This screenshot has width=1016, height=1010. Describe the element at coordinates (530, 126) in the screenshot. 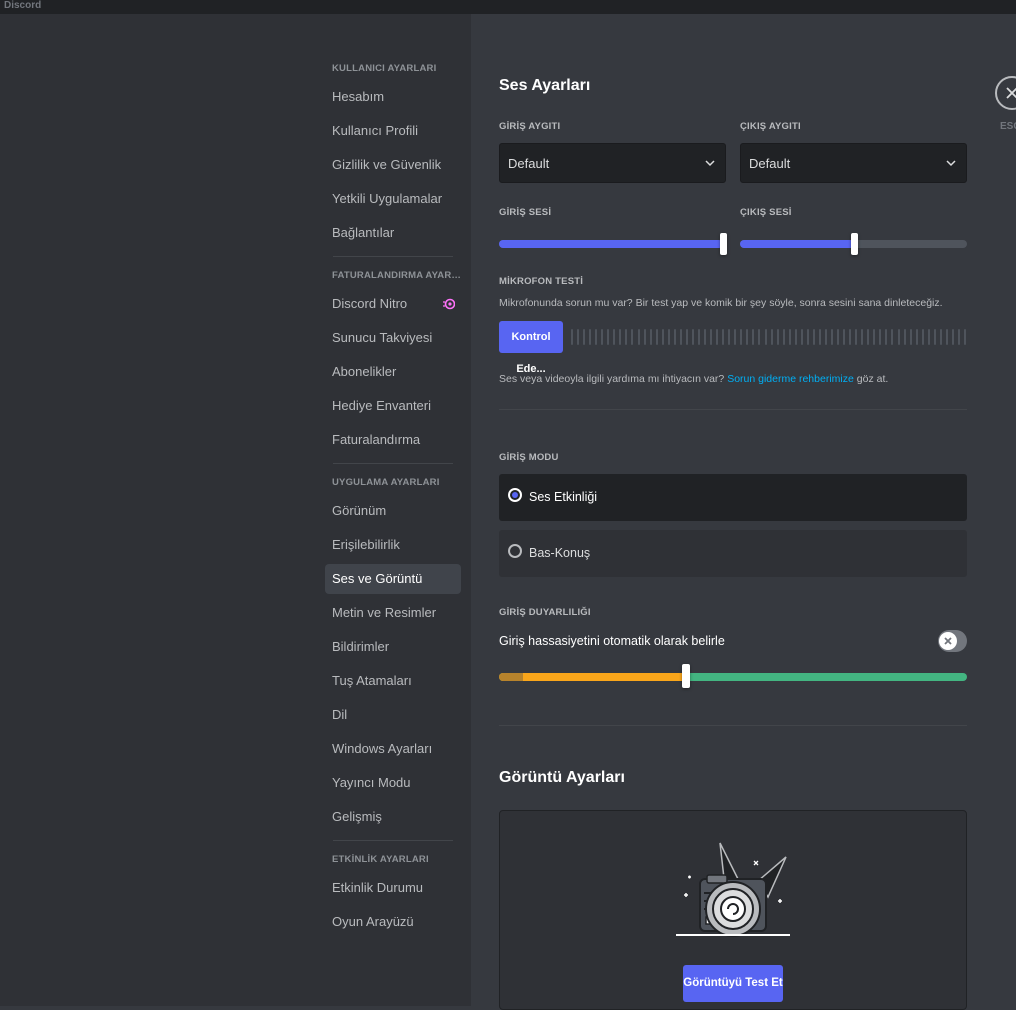

I see `input-device-label: GİRİŞ AYGITI` at that location.